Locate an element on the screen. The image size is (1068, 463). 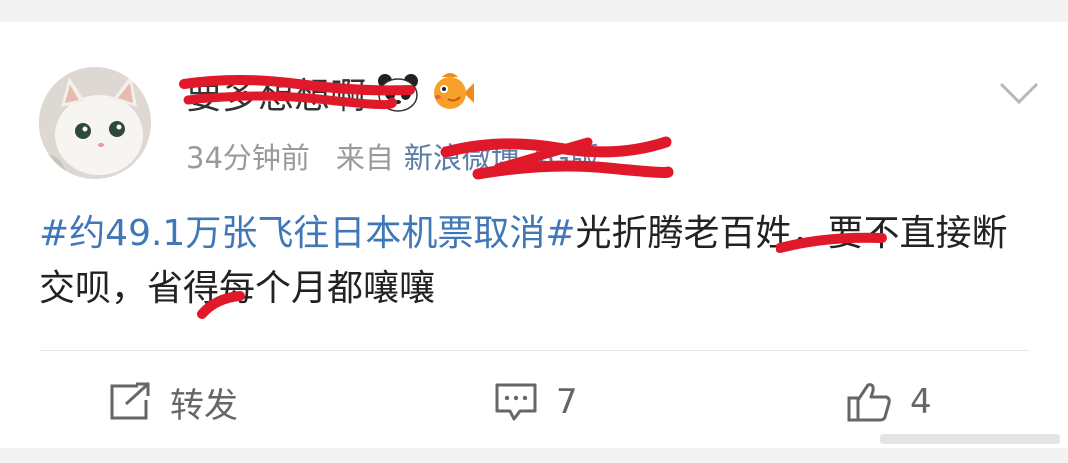
username: 要多想想啊 is located at coordinates (276, 93).